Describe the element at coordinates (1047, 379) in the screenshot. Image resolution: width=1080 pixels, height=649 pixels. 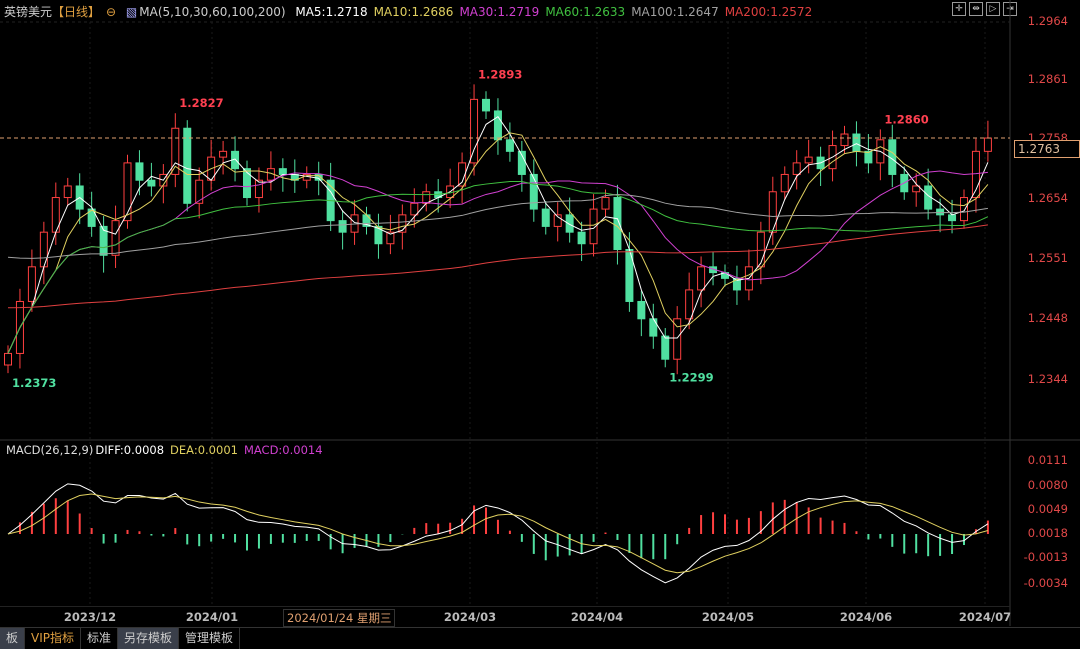
I see `price-tick: 1.2344` at that location.